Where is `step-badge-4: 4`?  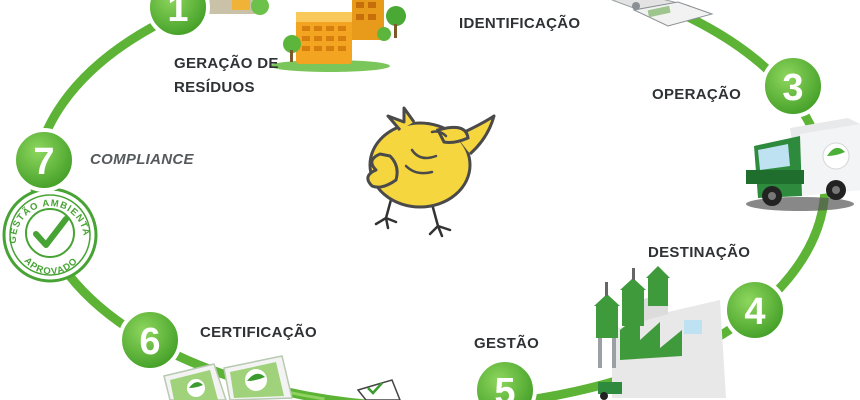 step-badge-4: 4 is located at coordinates (755, 310).